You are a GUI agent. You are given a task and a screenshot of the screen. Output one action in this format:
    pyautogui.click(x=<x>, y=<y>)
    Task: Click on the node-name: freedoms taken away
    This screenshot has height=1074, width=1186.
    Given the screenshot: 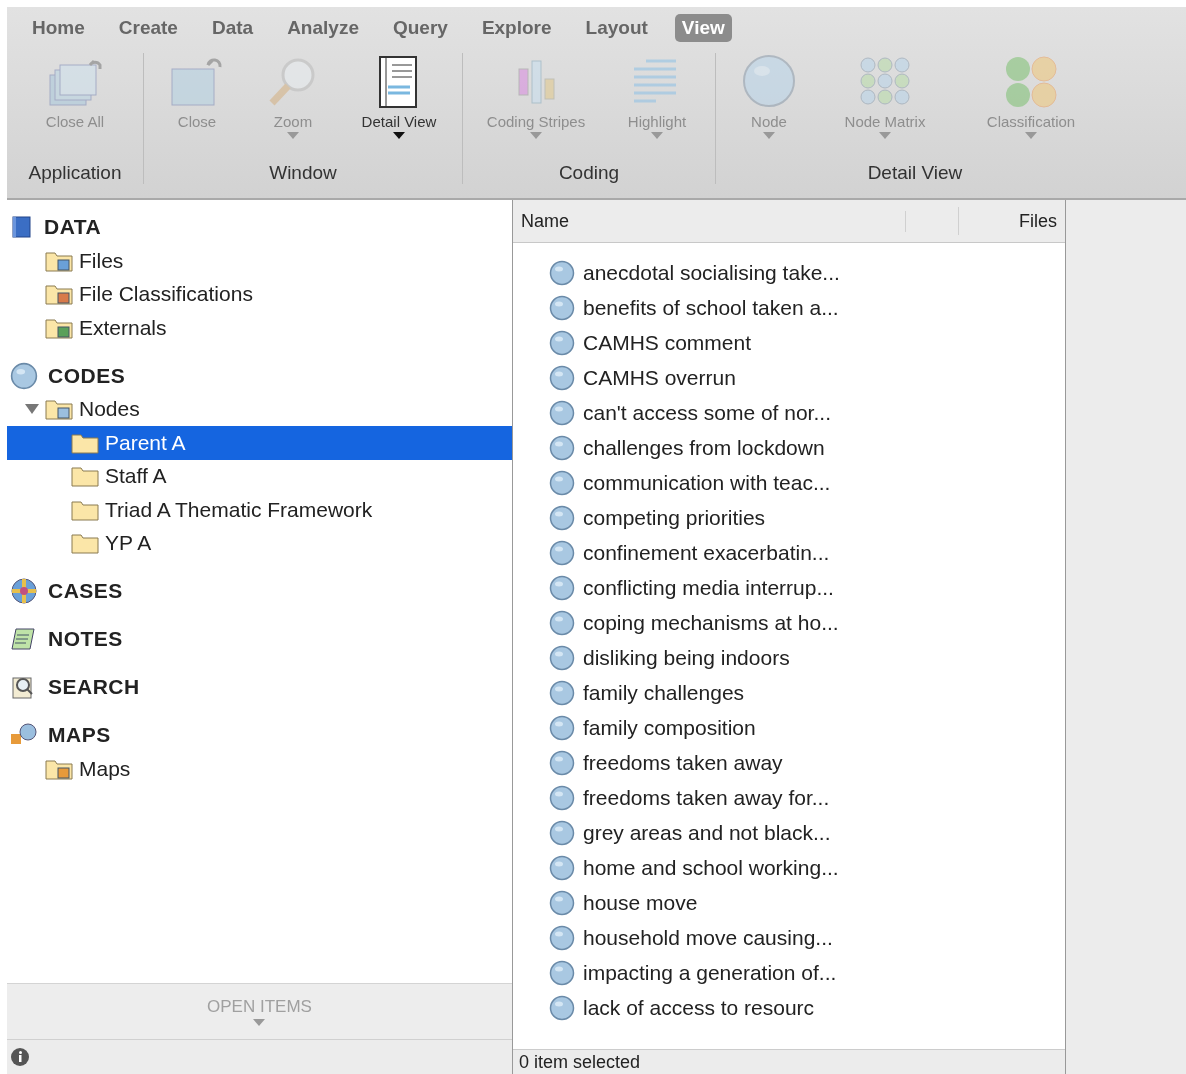 What is the action you would take?
    pyautogui.click(x=683, y=762)
    